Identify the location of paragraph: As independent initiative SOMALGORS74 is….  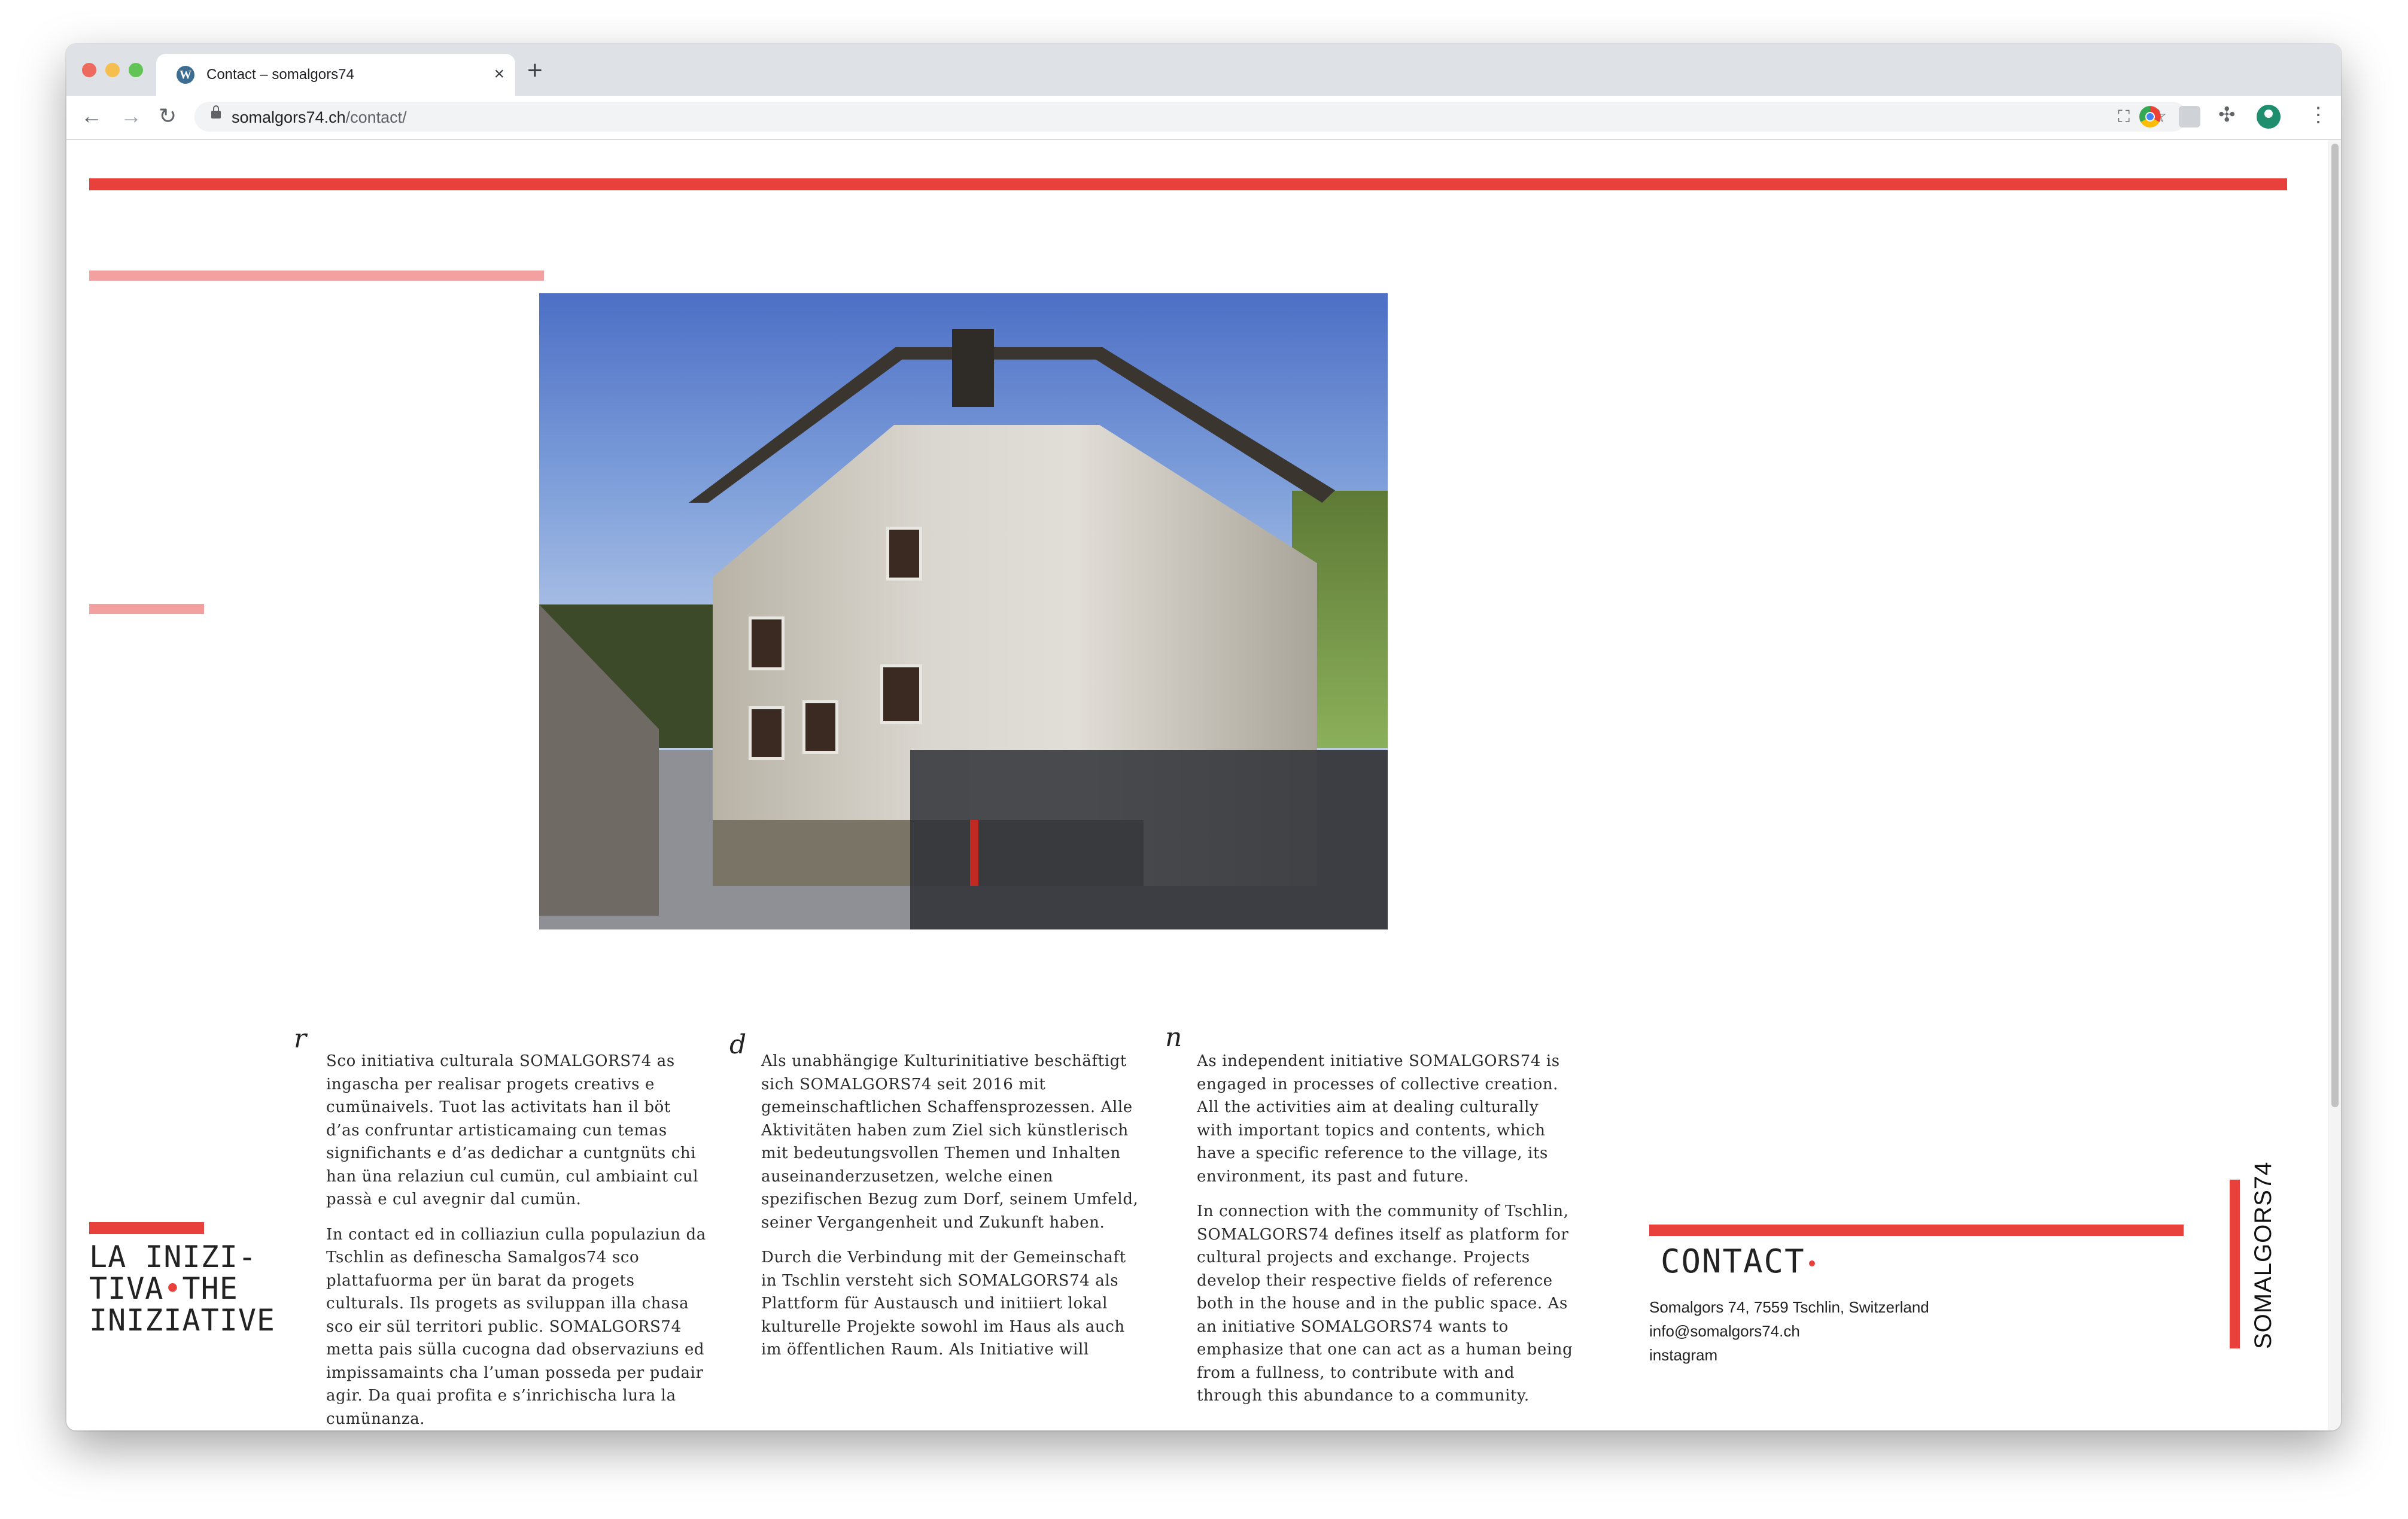
(1378, 1119).